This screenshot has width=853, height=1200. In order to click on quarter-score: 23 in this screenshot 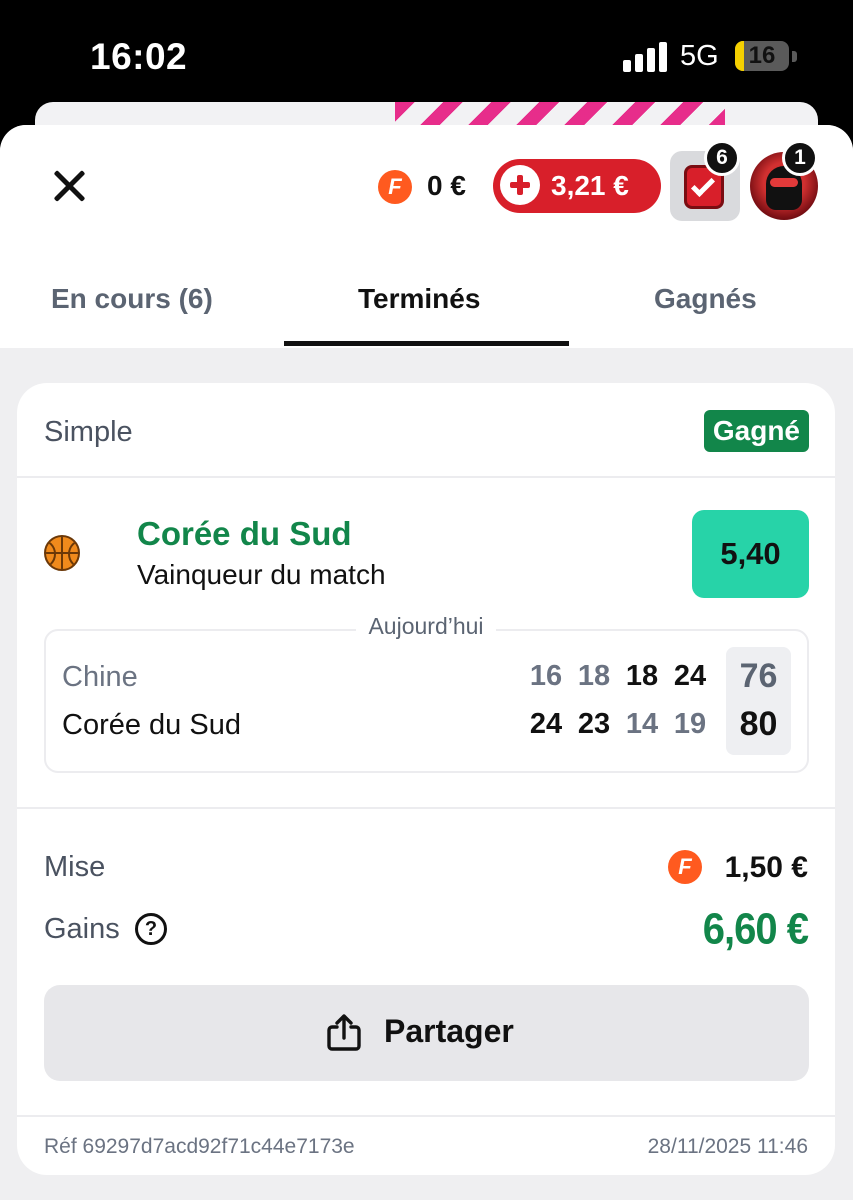, I will do `click(594, 724)`.